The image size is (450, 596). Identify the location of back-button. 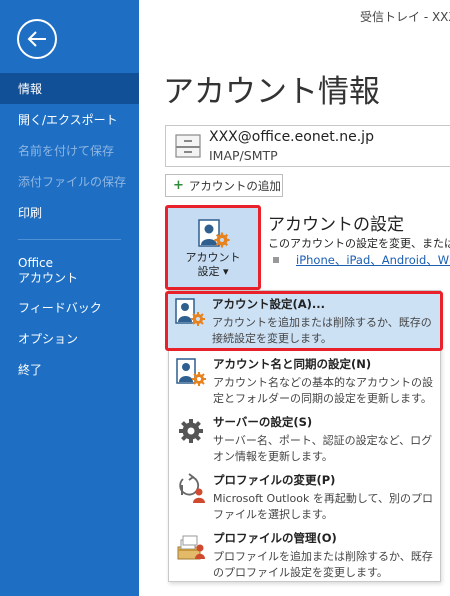
(37, 39).